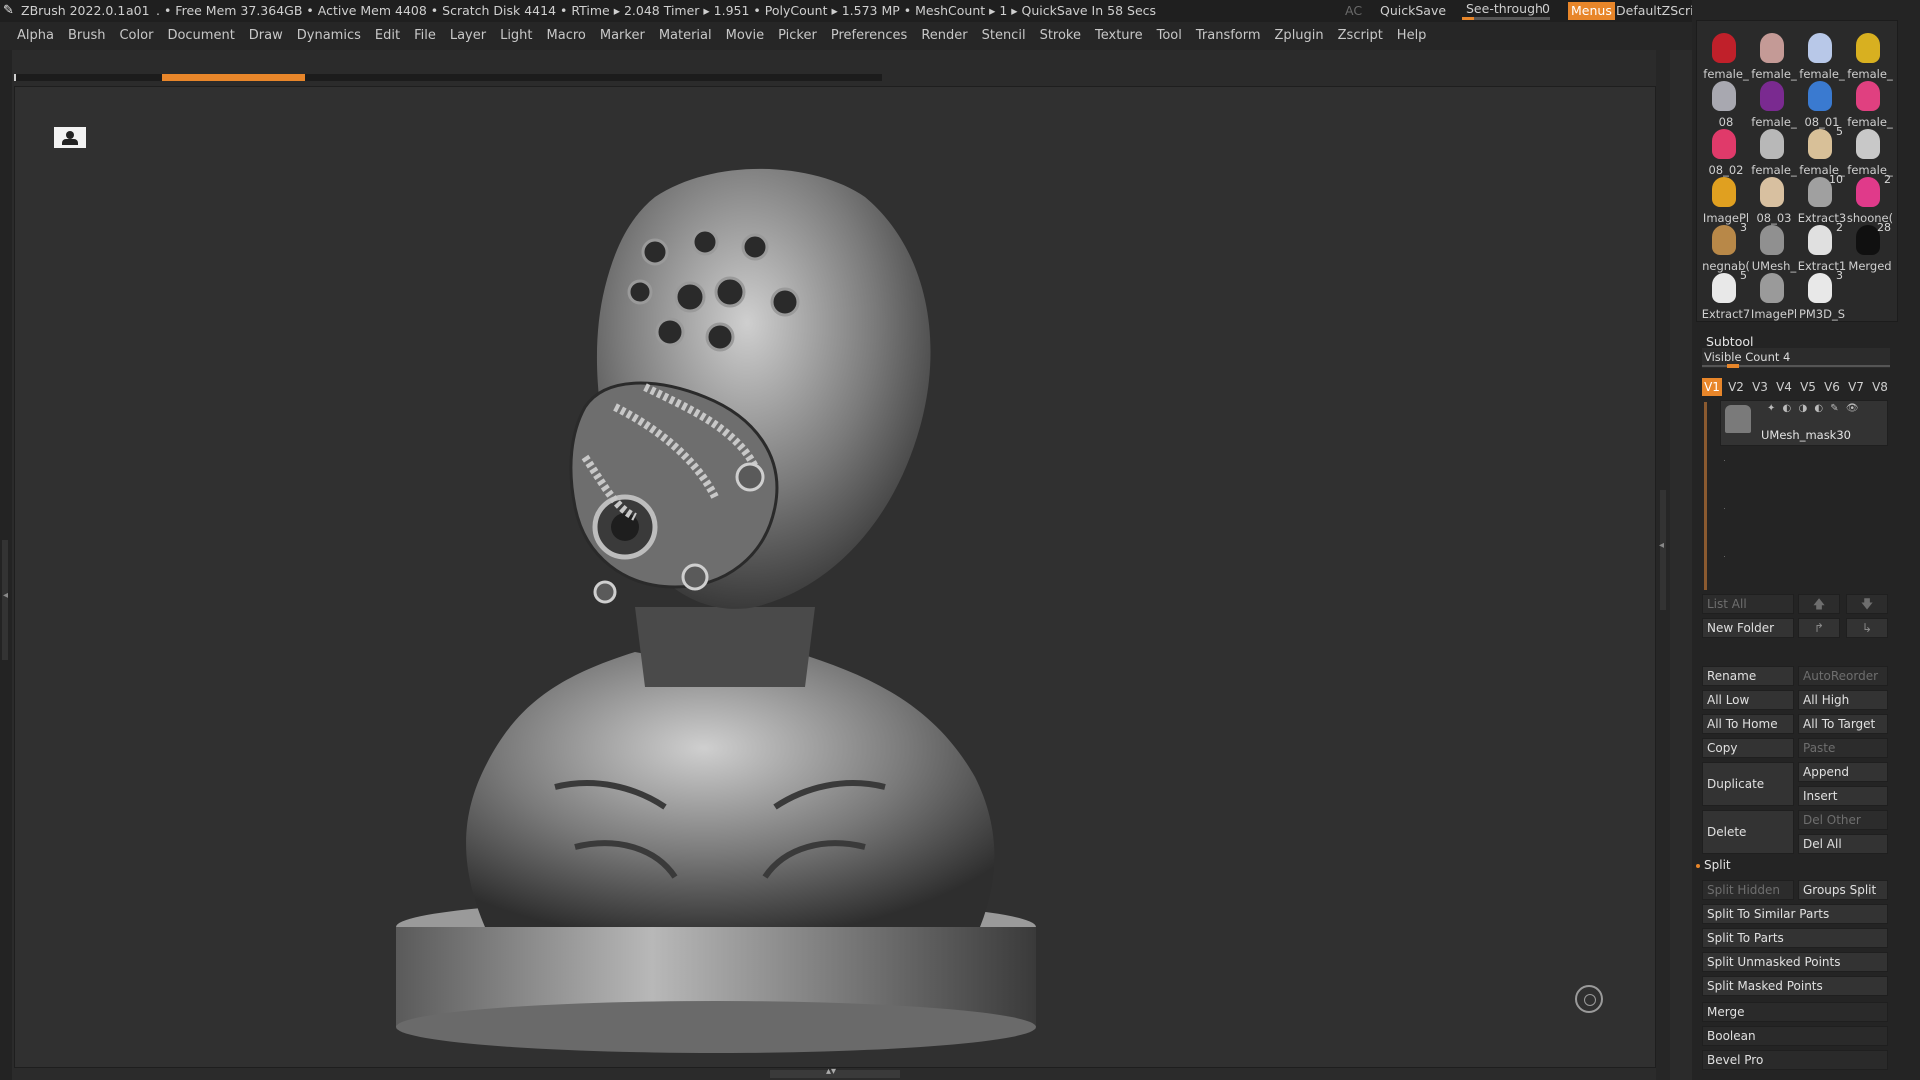 The width and height of the screenshot is (1920, 1080). I want to click on move-up-icon: 🡅, so click(1819, 604).